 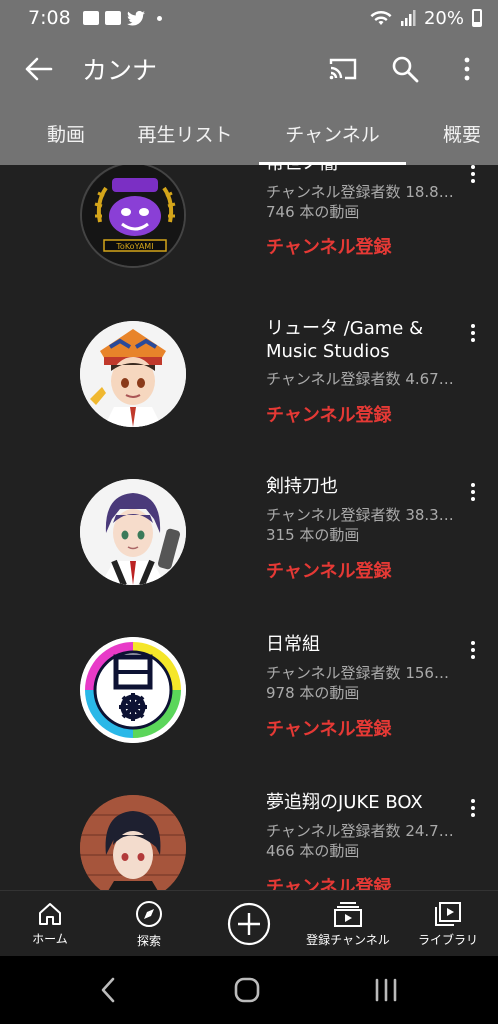 What do you see at coordinates (344, 802) in the screenshot?
I see `channel-name: 夢追翔のJUKE BOX` at bounding box center [344, 802].